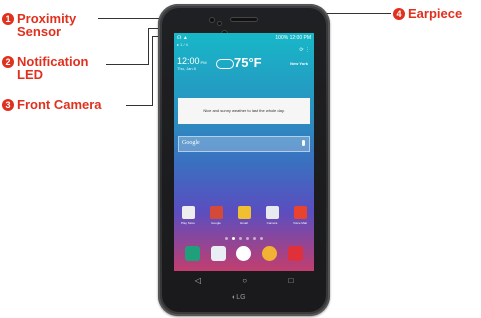 The image size is (481, 318). I want to click on app-google: Google, so click(216, 215).